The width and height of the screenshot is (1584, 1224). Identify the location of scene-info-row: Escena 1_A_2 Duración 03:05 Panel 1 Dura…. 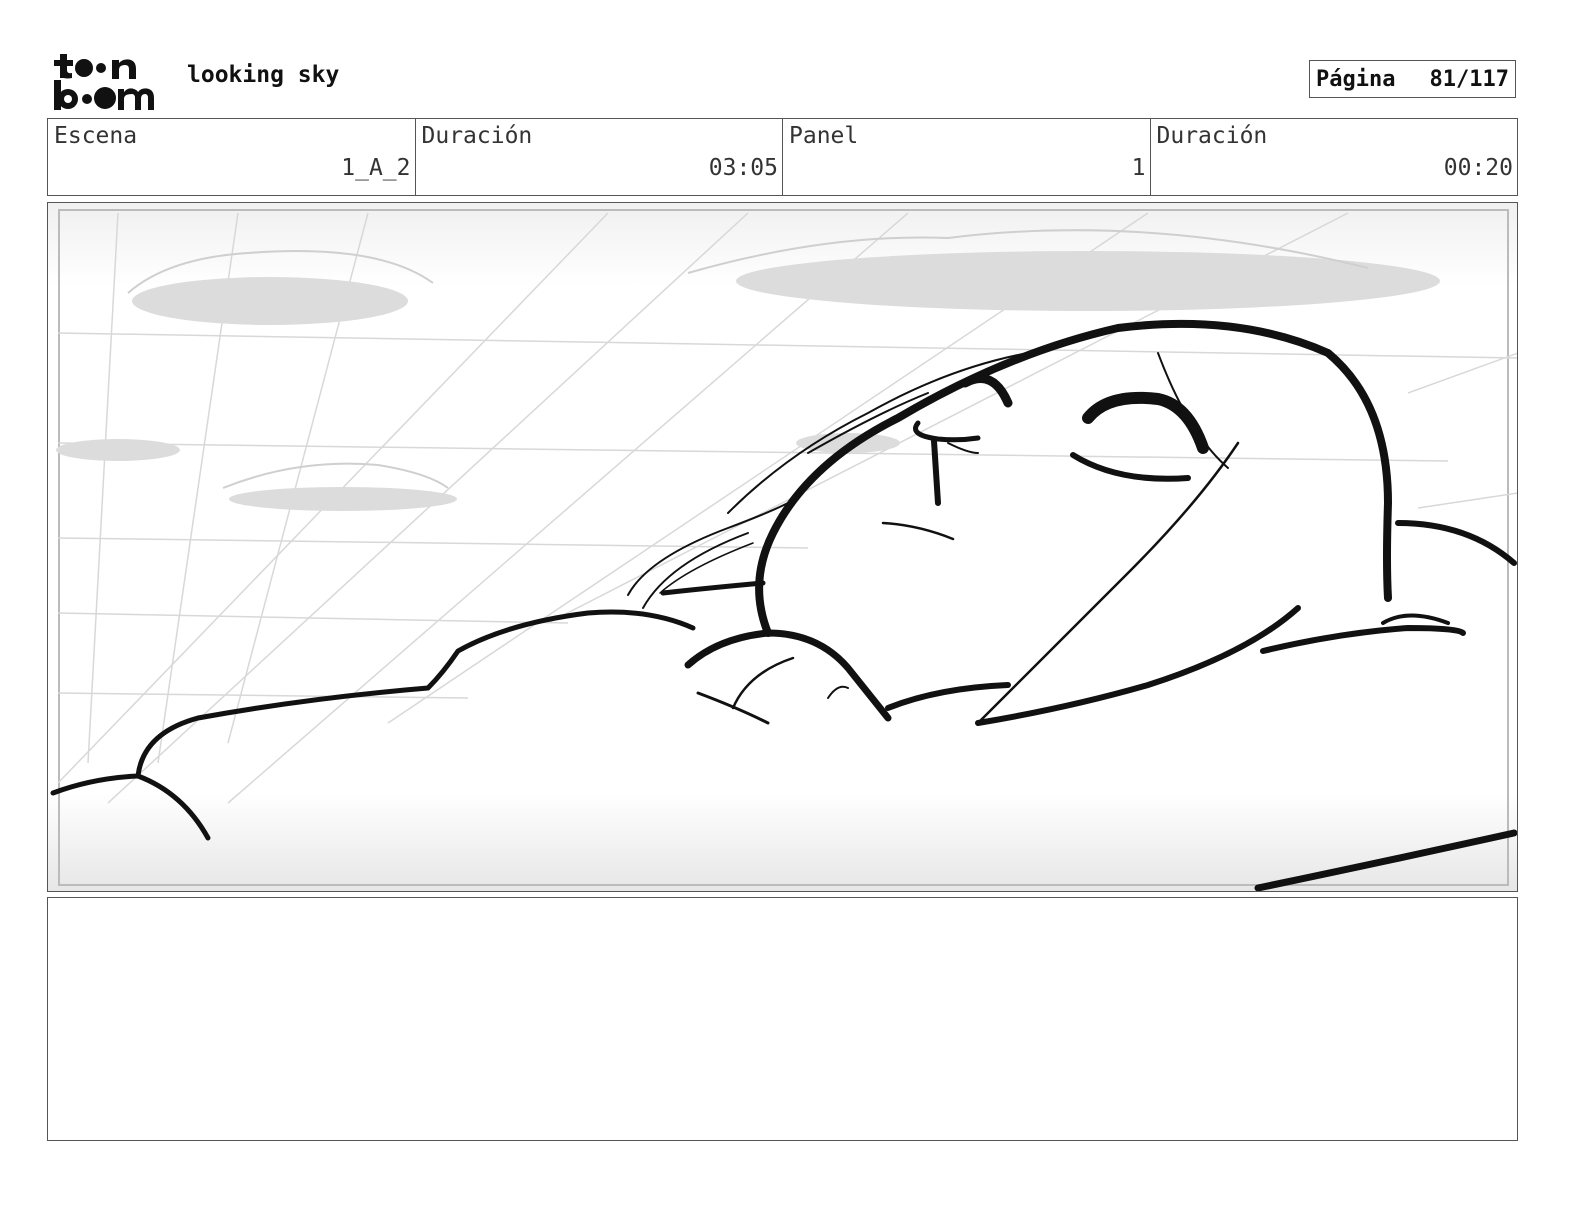
(782, 157).